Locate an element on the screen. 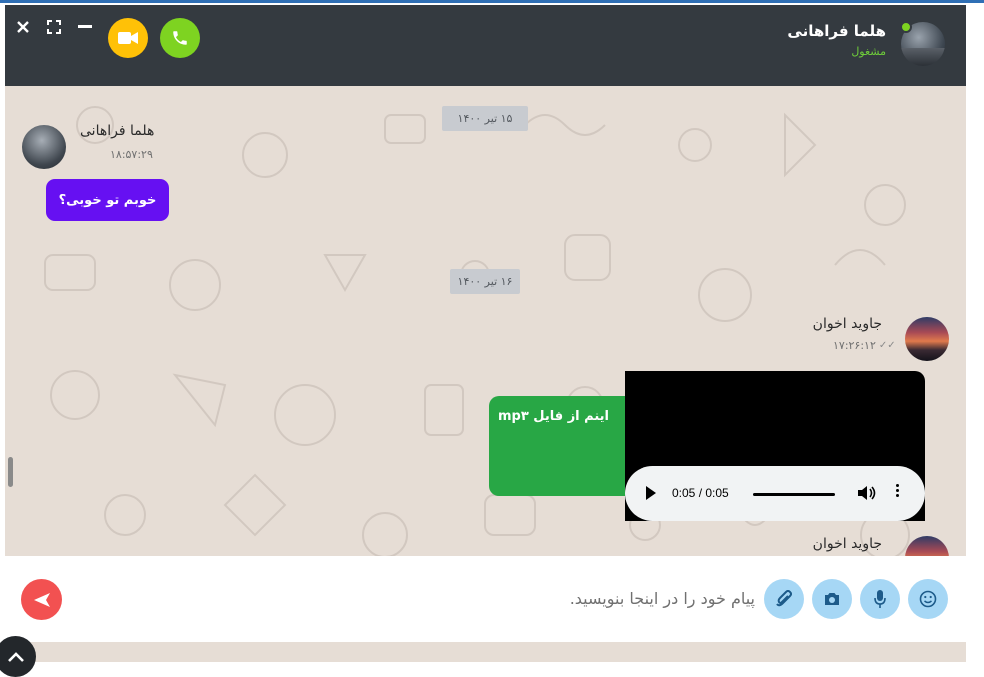 The image size is (984, 677). chat-header: هلما فراهانی مشغول is located at coordinates (485, 45).